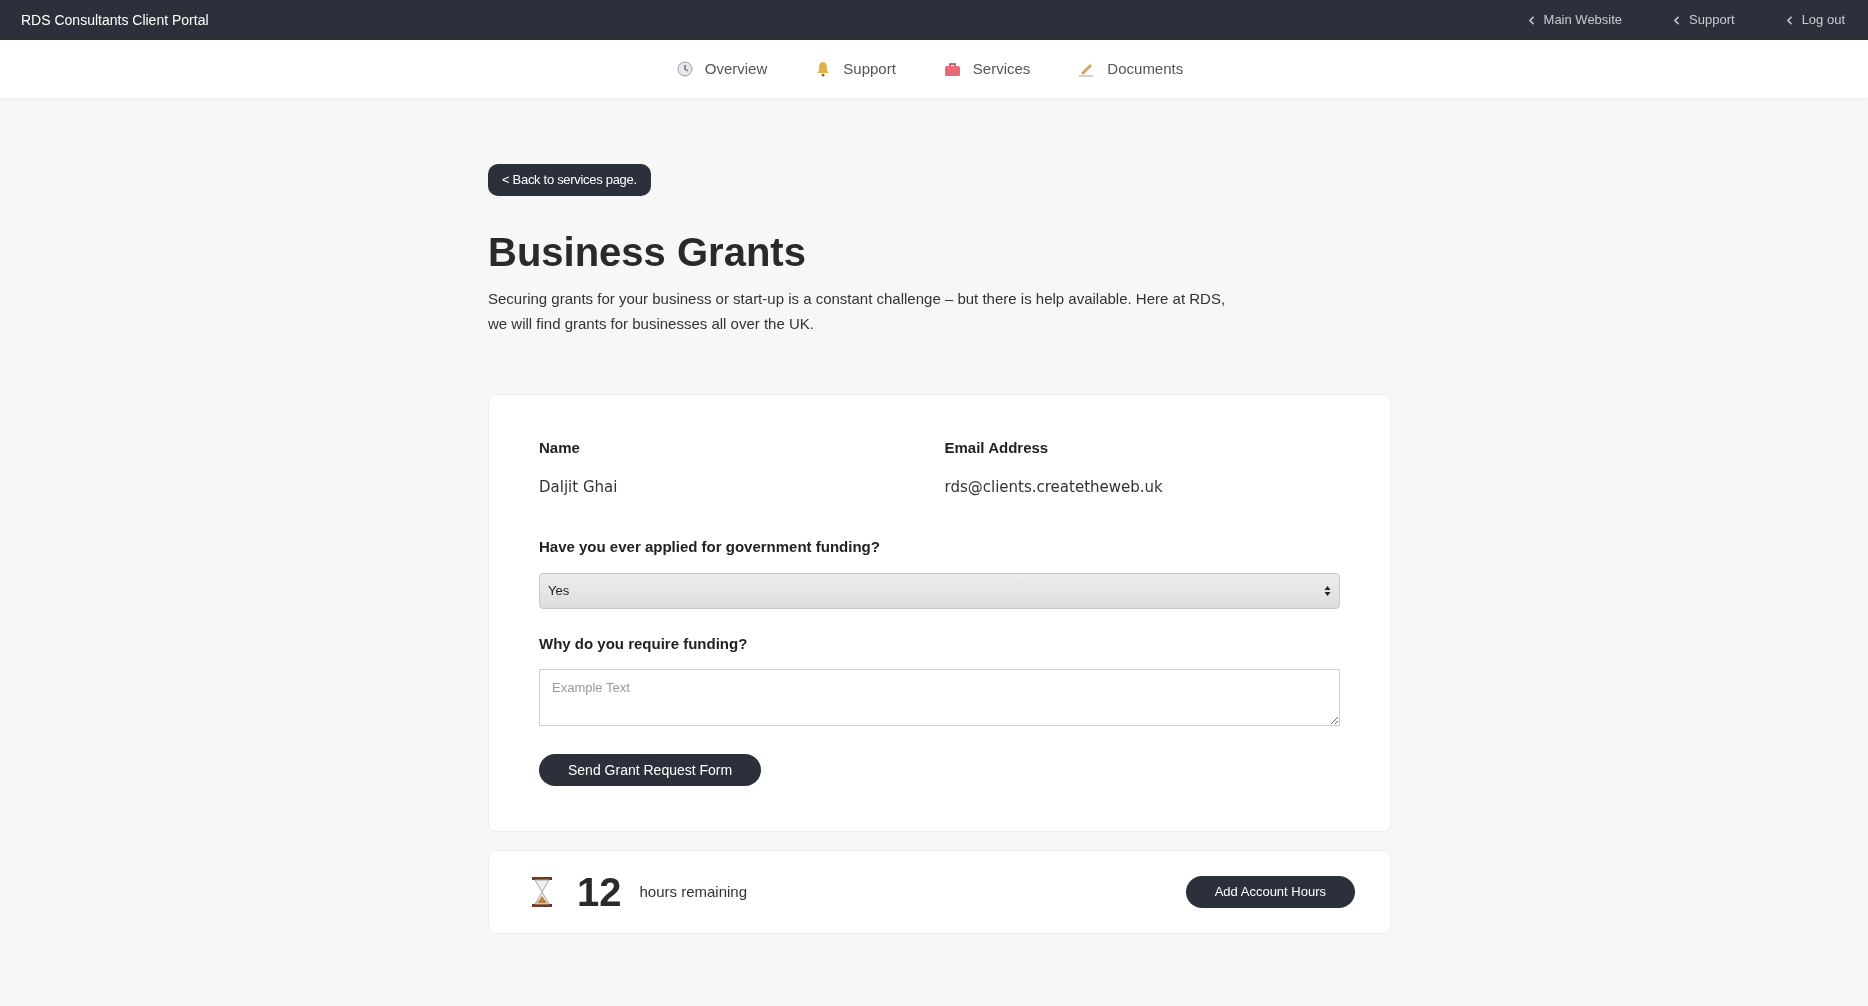 The image size is (1868, 1006). What do you see at coordinates (1270, 892) in the screenshot?
I see `add-hours-button: Add Account Hours` at bounding box center [1270, 892].